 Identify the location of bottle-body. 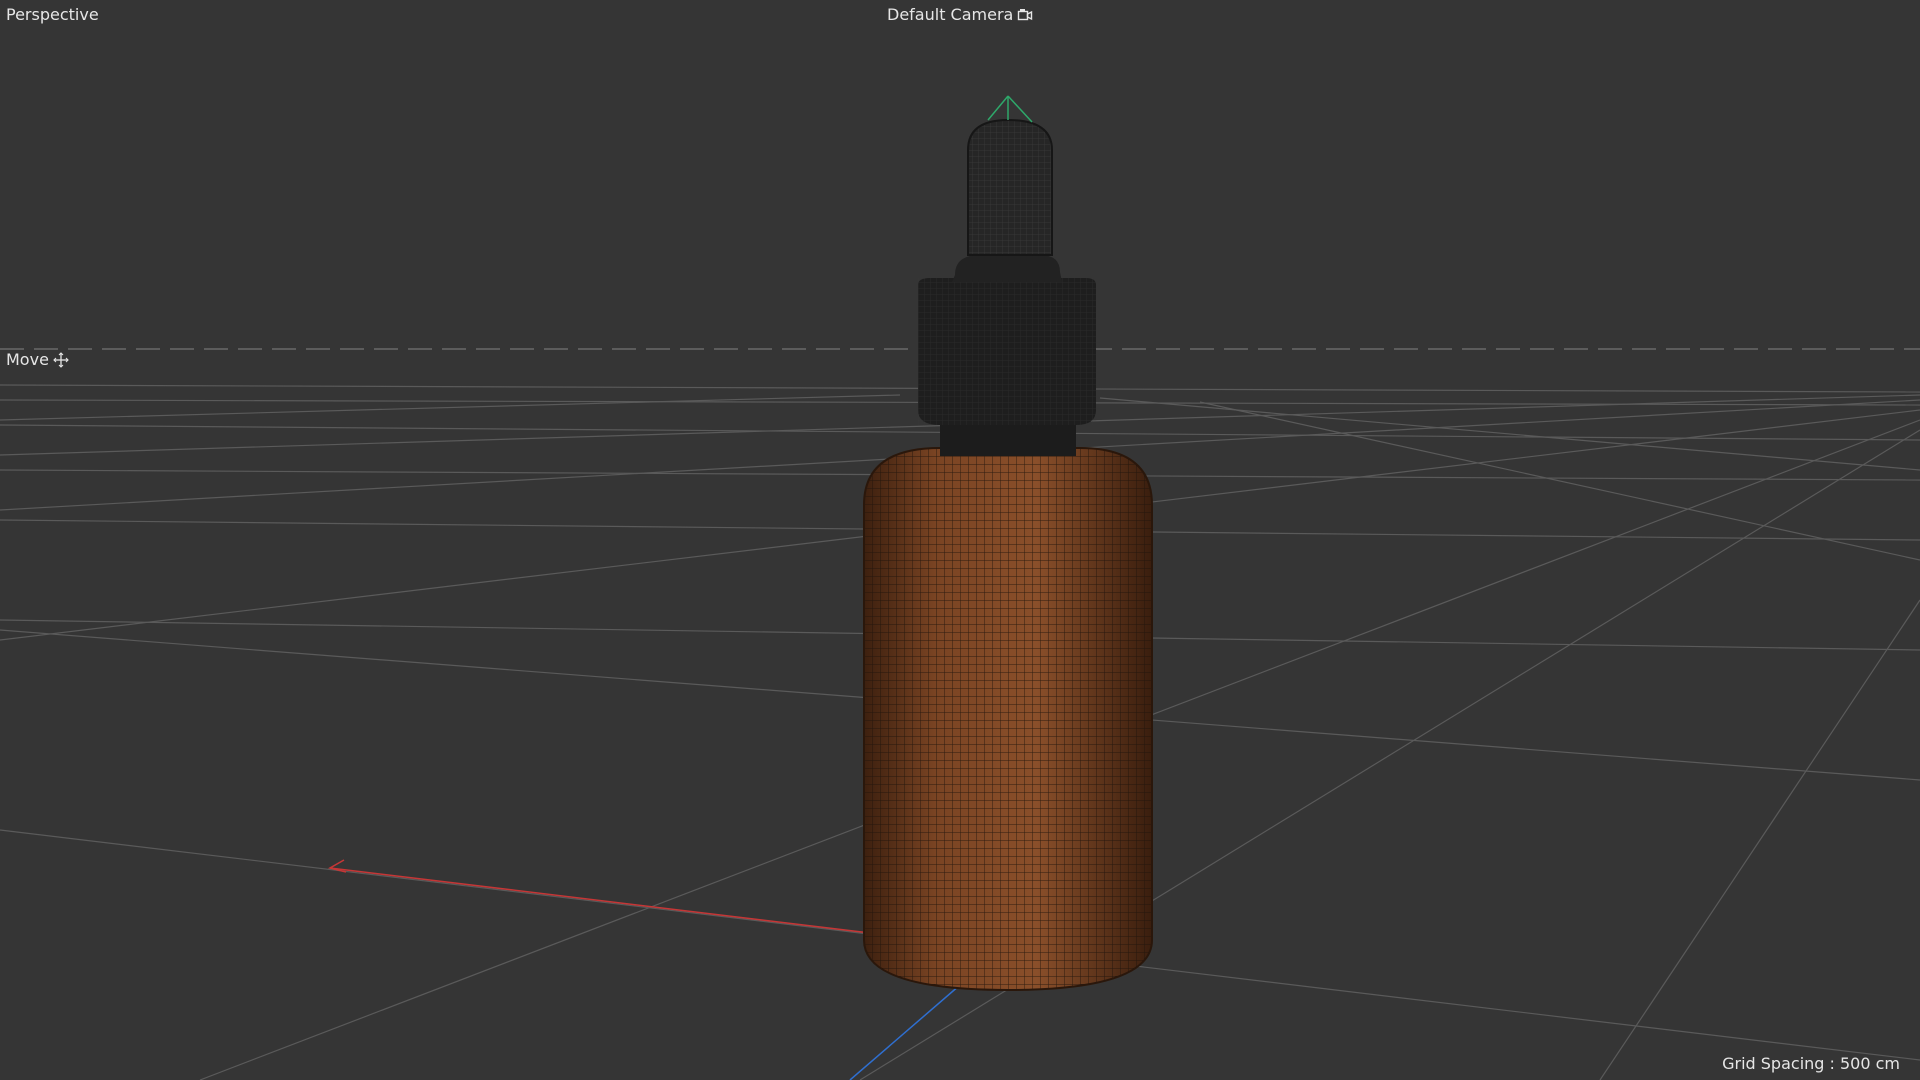
(1010, 720).